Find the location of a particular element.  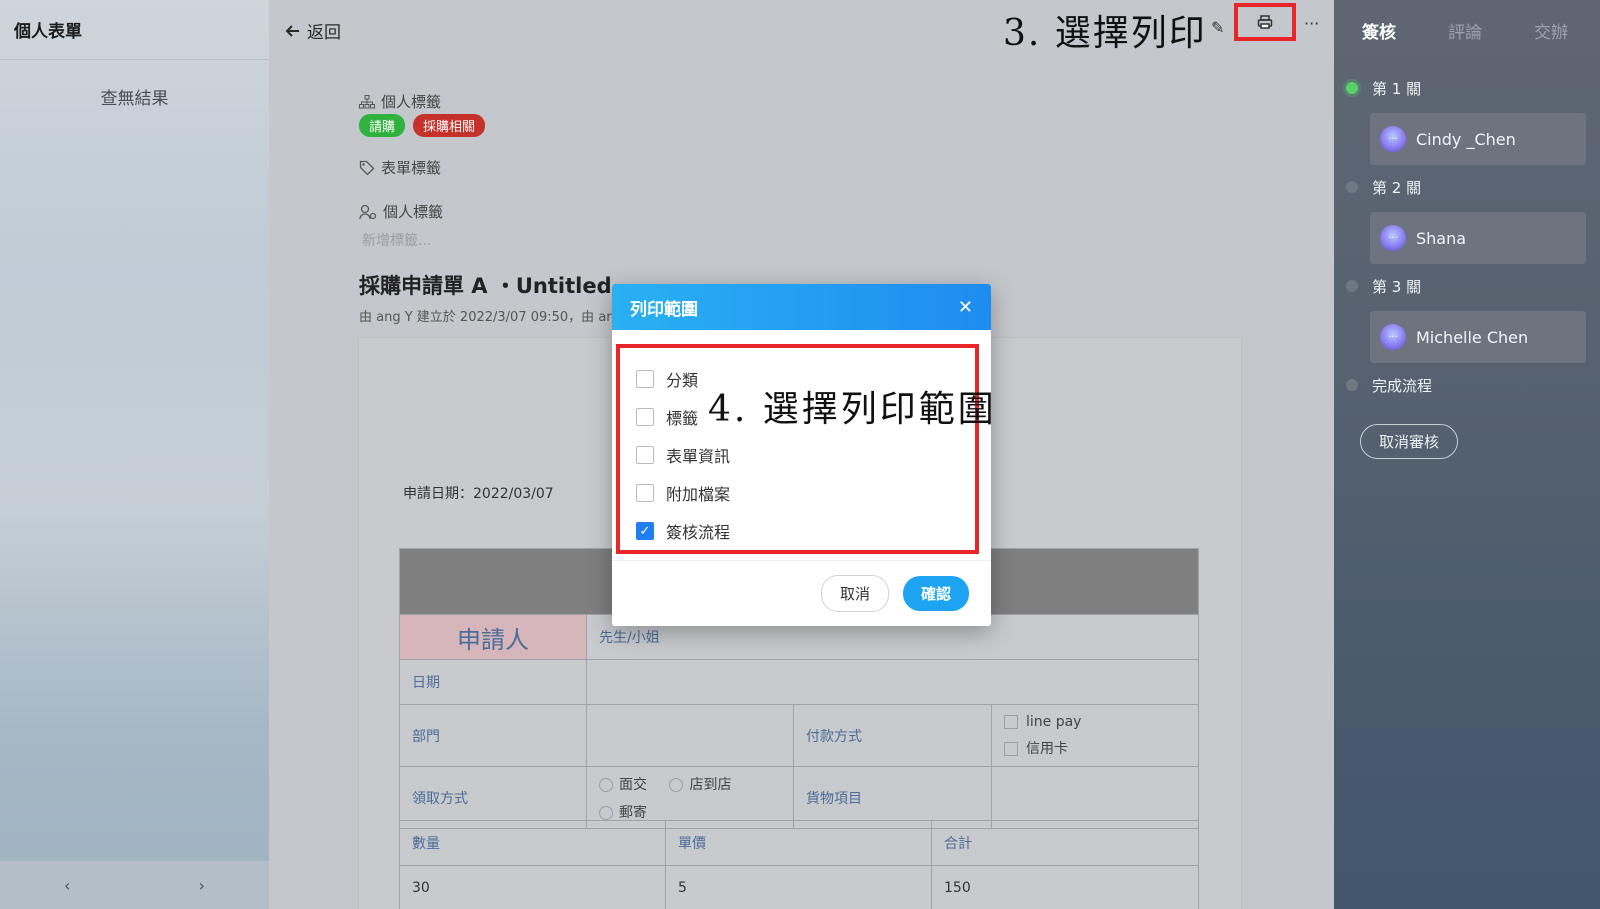

dept-label: 部門 is located at coordinates (493, 735).